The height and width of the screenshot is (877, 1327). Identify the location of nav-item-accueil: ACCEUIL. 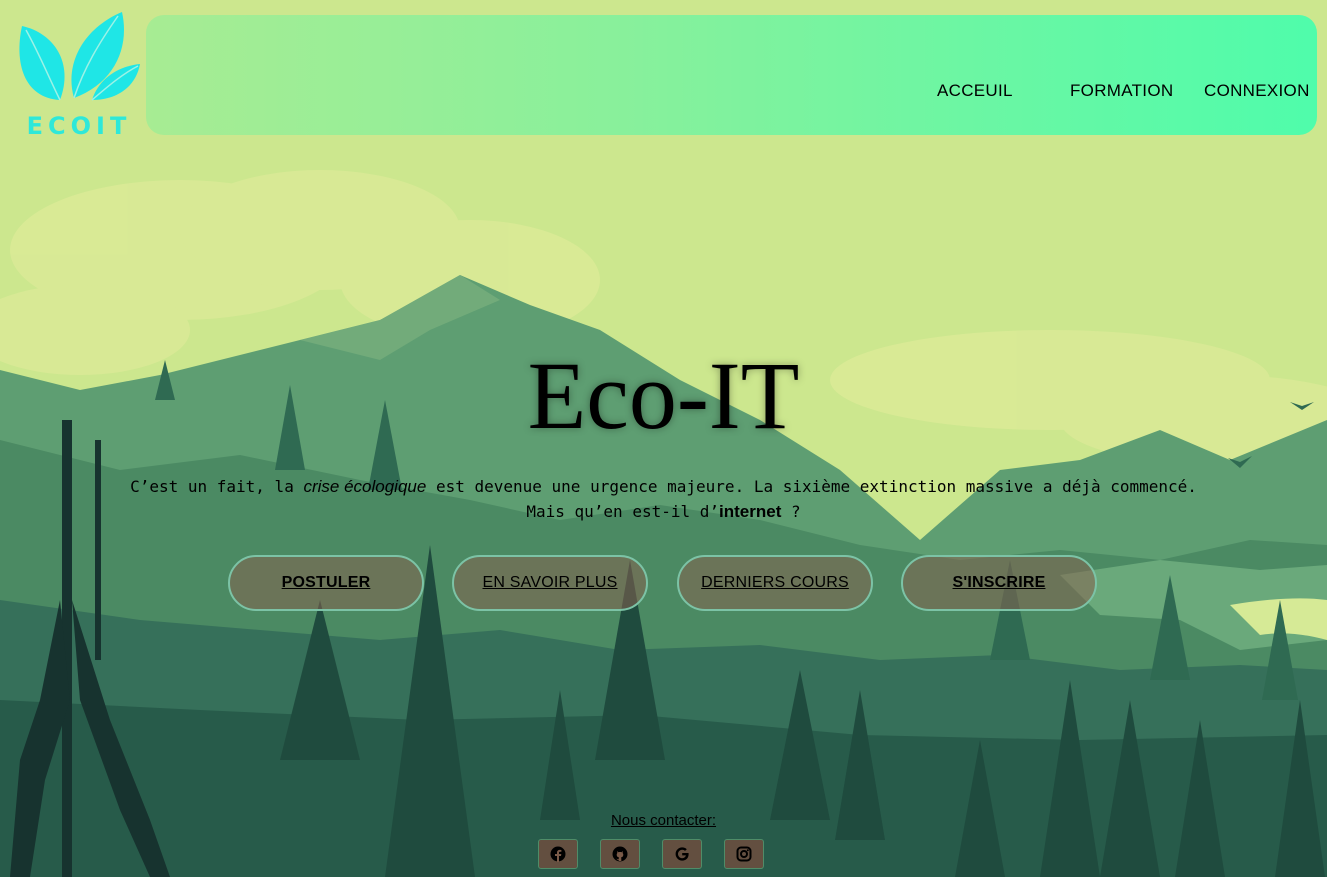
(975, 91).